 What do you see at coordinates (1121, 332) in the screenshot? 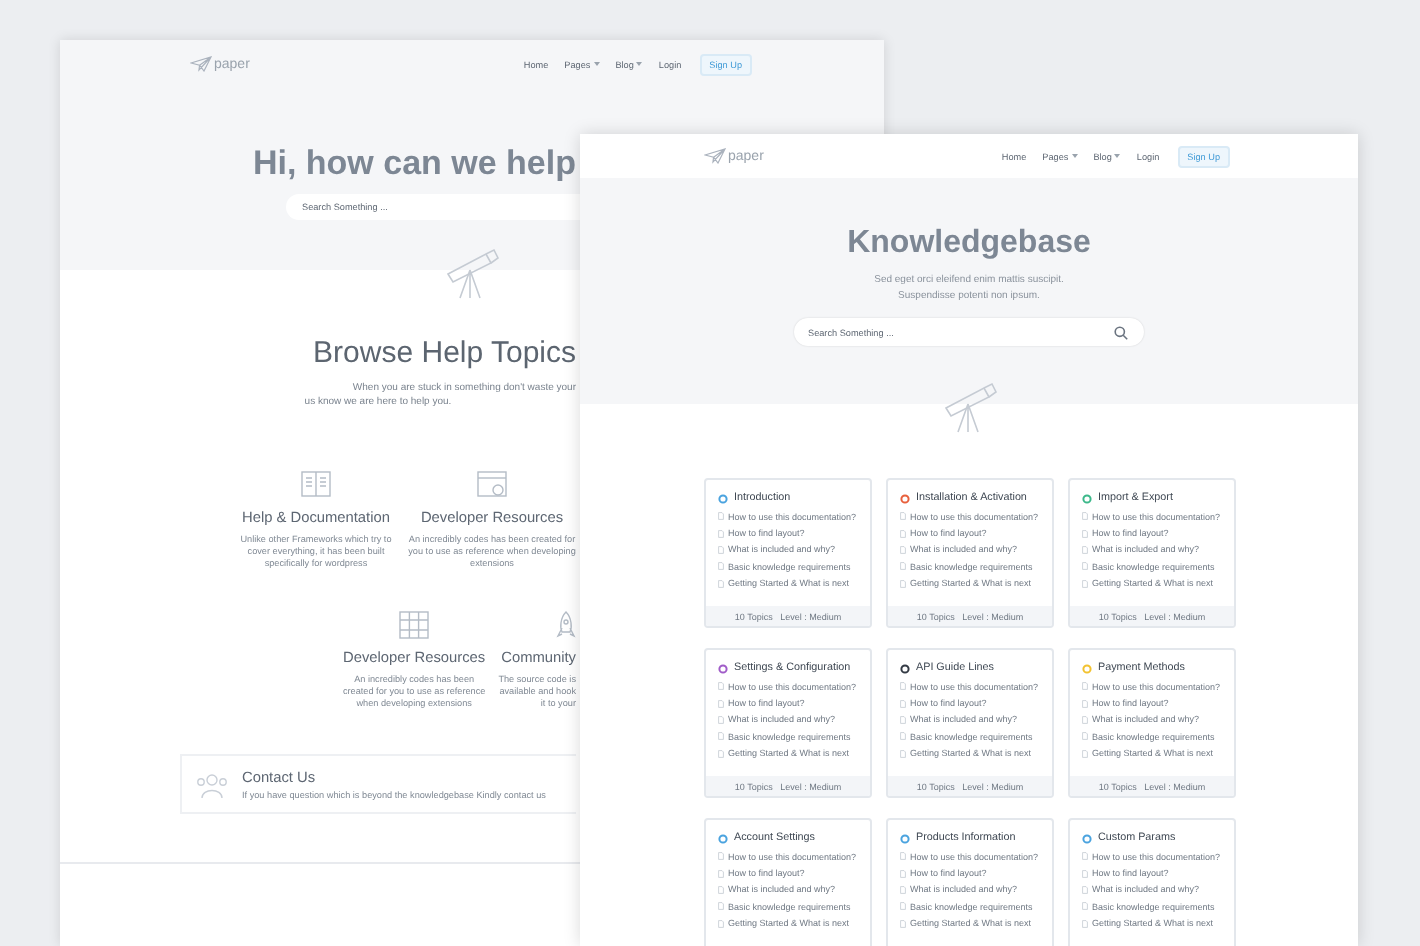
I see `search-icon` at bounding box center [1121, 332].